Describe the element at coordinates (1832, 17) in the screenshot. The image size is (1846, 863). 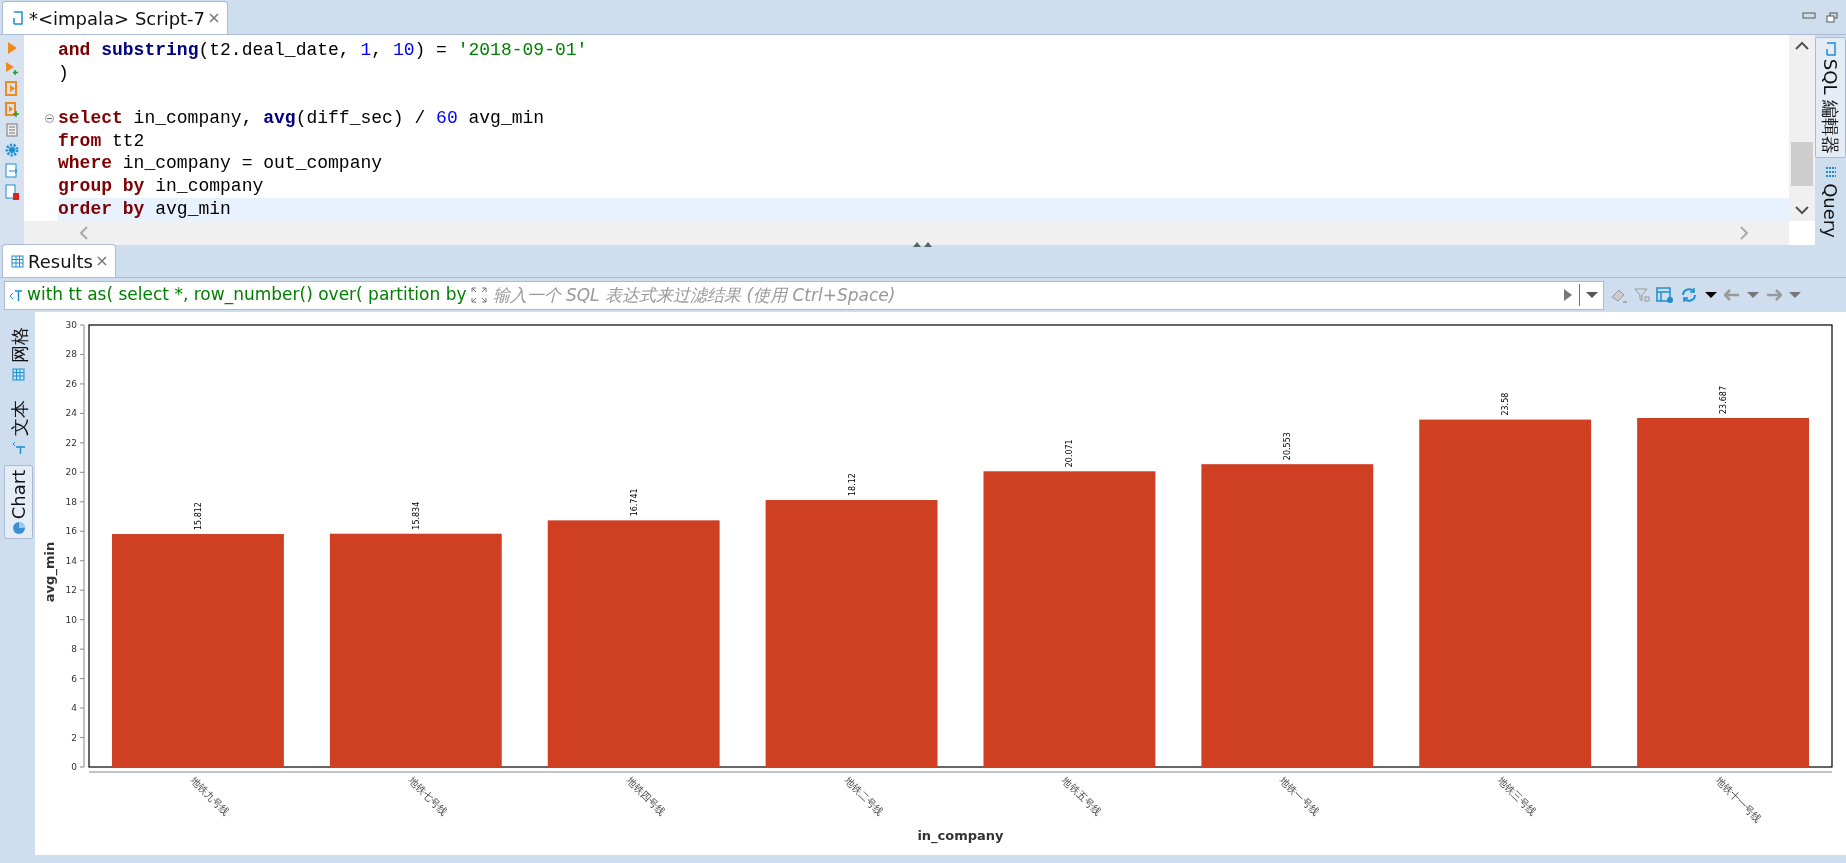
I see `restore-icon` at that location.